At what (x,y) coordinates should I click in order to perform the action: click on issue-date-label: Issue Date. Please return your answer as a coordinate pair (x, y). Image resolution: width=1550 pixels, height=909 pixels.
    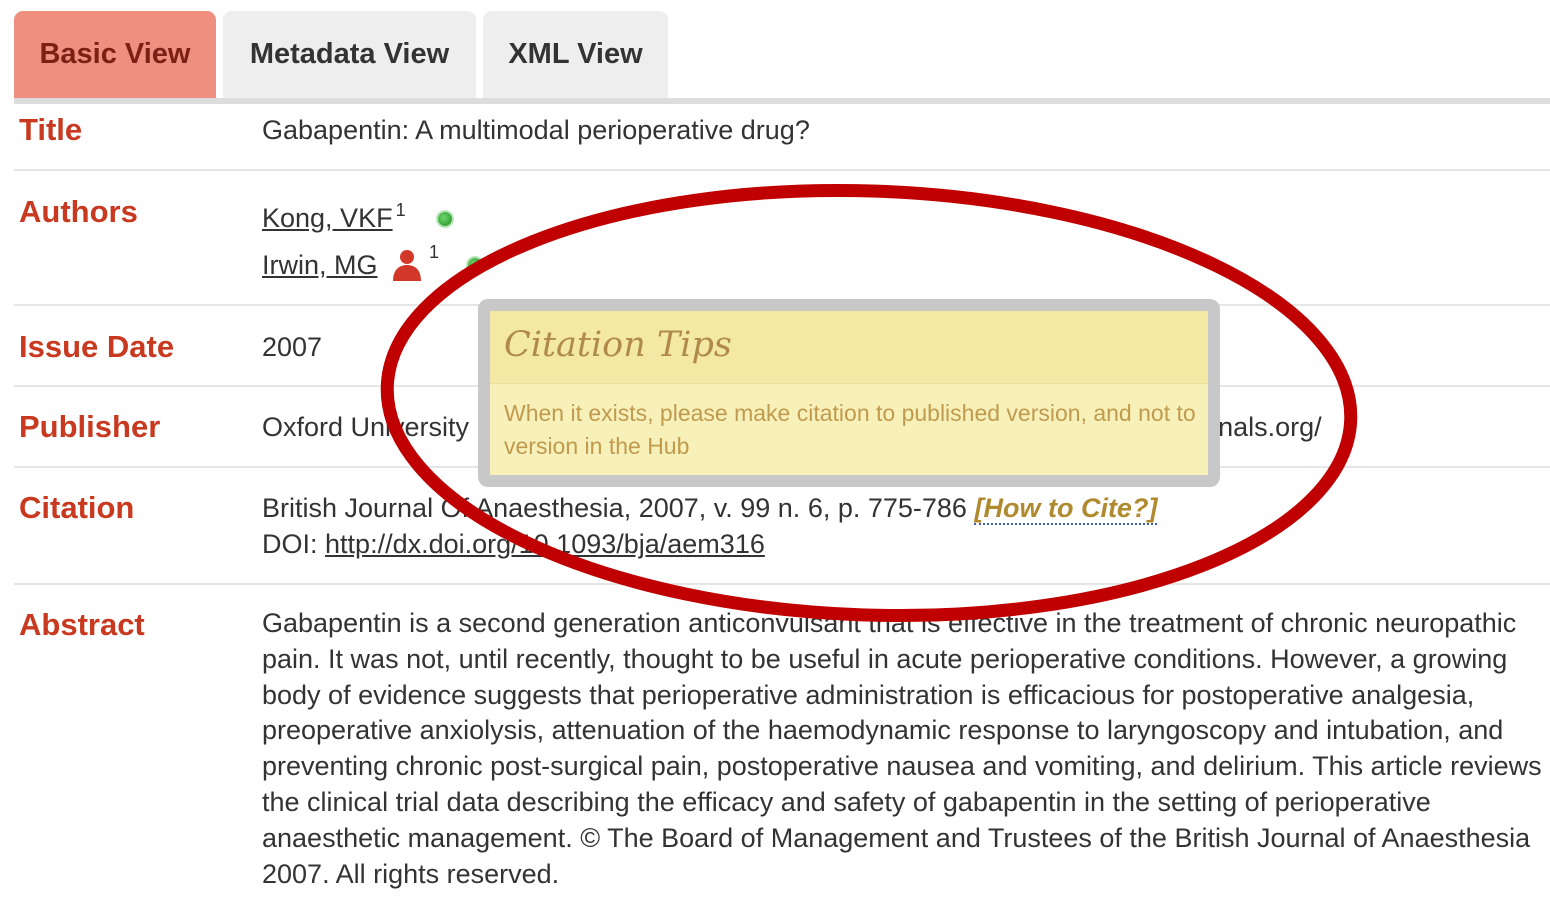
    Looking at the image, I should click on (97, 346).